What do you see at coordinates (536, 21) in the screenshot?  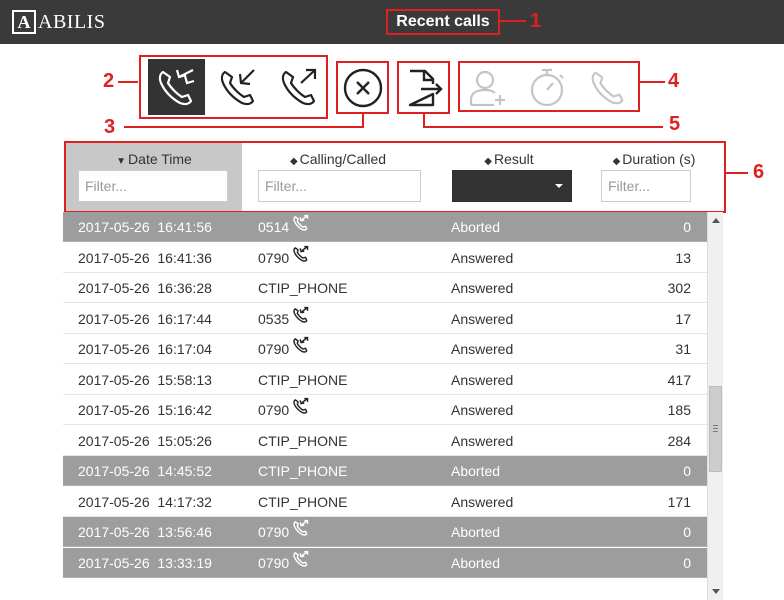 I see `annotation-1: 1` at bounding box center [536, 21].